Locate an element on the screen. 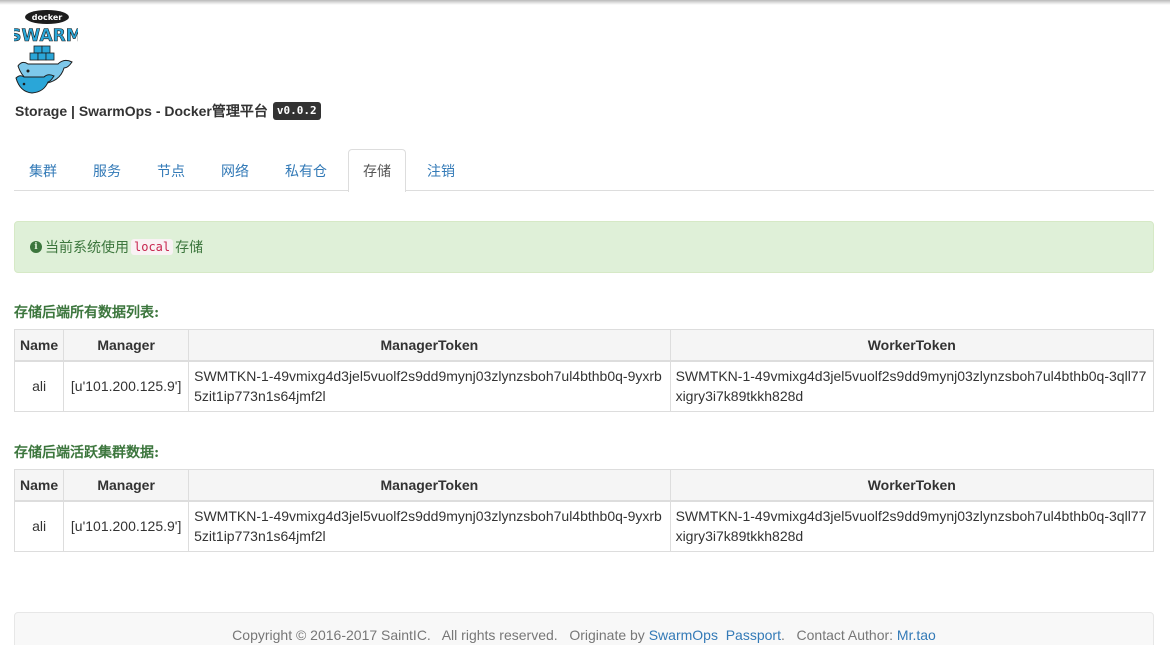 This screenshot has height=645, width=1170. alert-suffix: 存储 is located at coordinates (189, 247).